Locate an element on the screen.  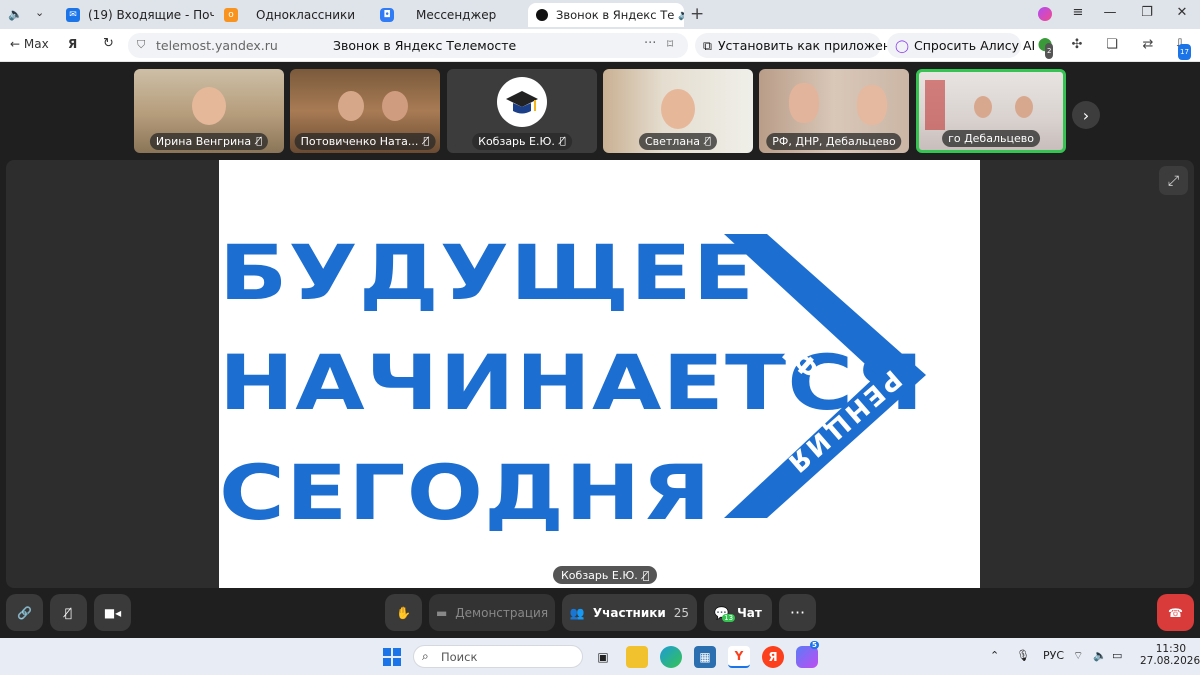
end-call-button: ☎ is located at coordinates (1175, 612).